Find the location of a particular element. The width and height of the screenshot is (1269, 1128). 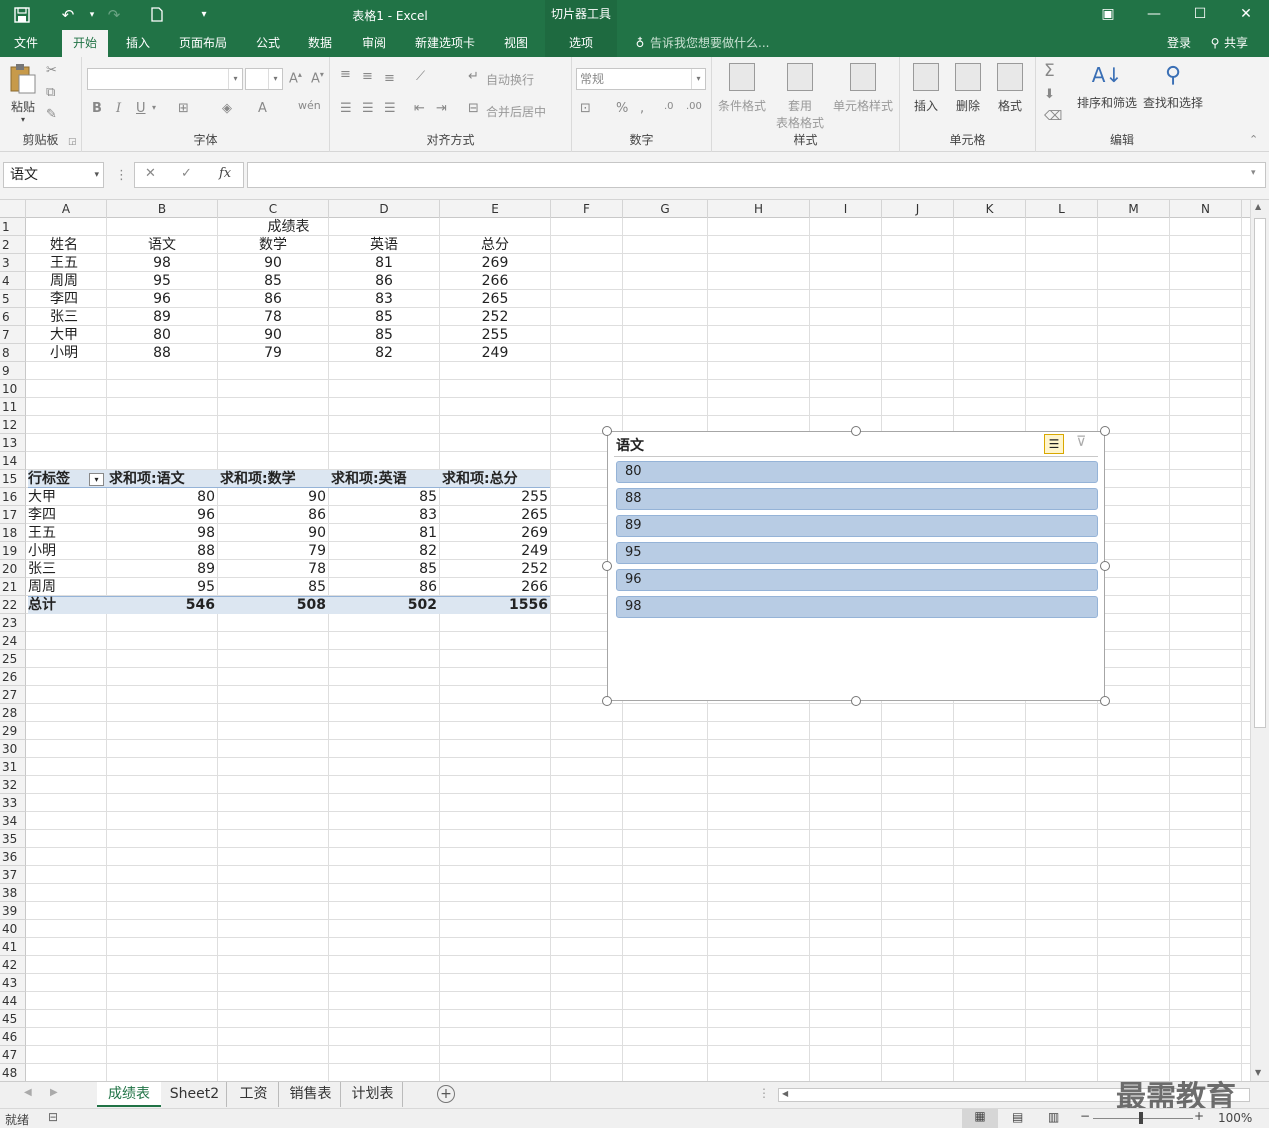

fill-icon: ⬇ is located at coordinates (1049, 94).